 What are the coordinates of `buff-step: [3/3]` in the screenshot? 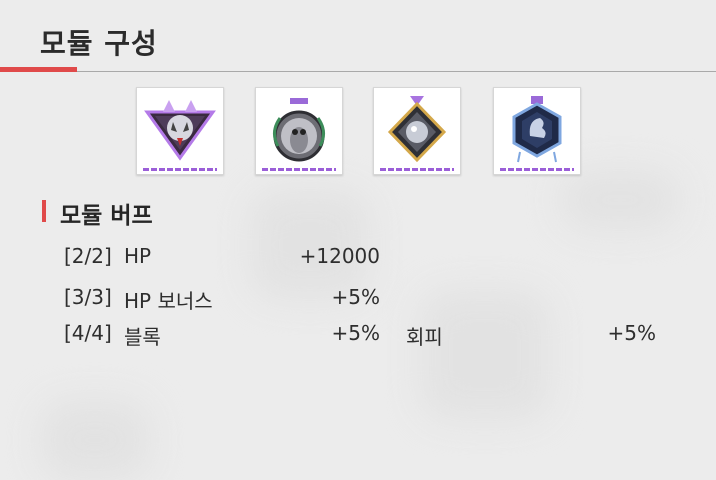 It's located at (88, 297).